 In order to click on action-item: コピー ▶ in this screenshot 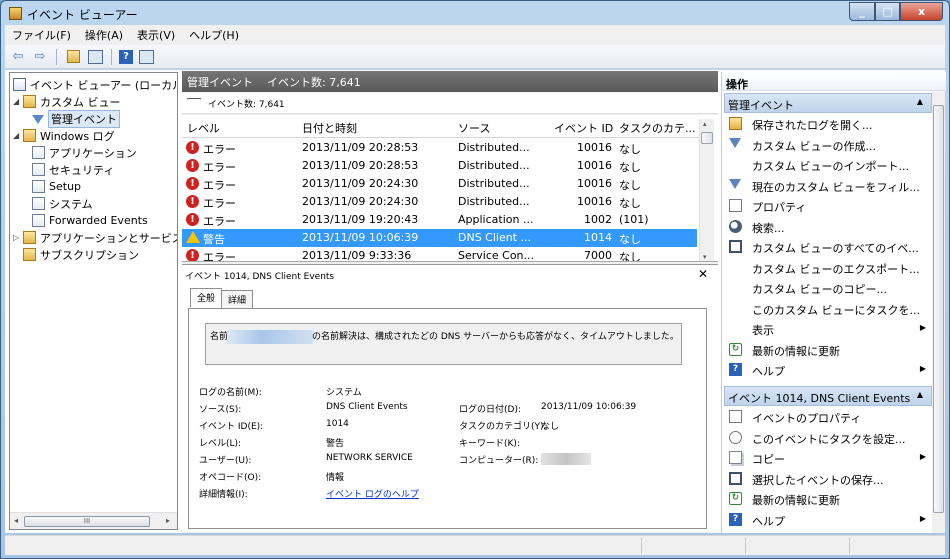, I will do `click(828, 458)`.